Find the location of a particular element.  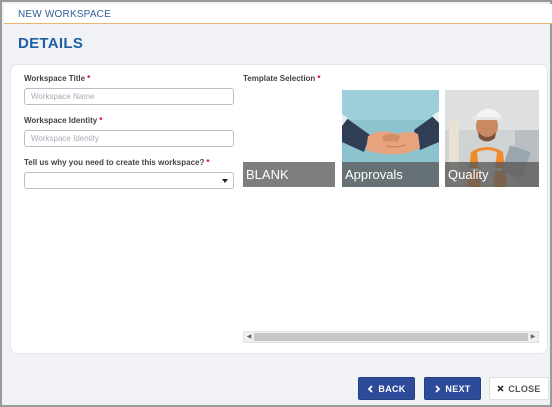

section-title: DETAILS is located at coordinates (51, 43).